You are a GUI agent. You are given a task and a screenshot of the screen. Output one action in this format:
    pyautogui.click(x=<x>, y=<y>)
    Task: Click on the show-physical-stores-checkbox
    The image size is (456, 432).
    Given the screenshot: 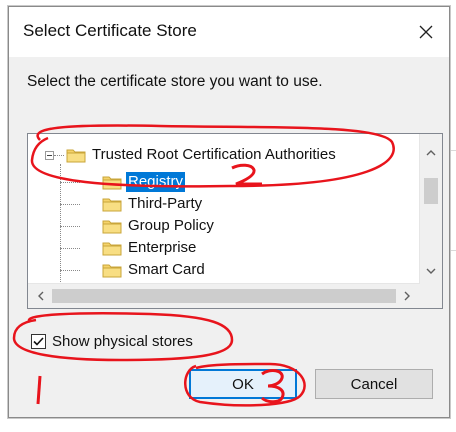 What is the action you would take?
    pyautogui.click(x=38, y=341)
    